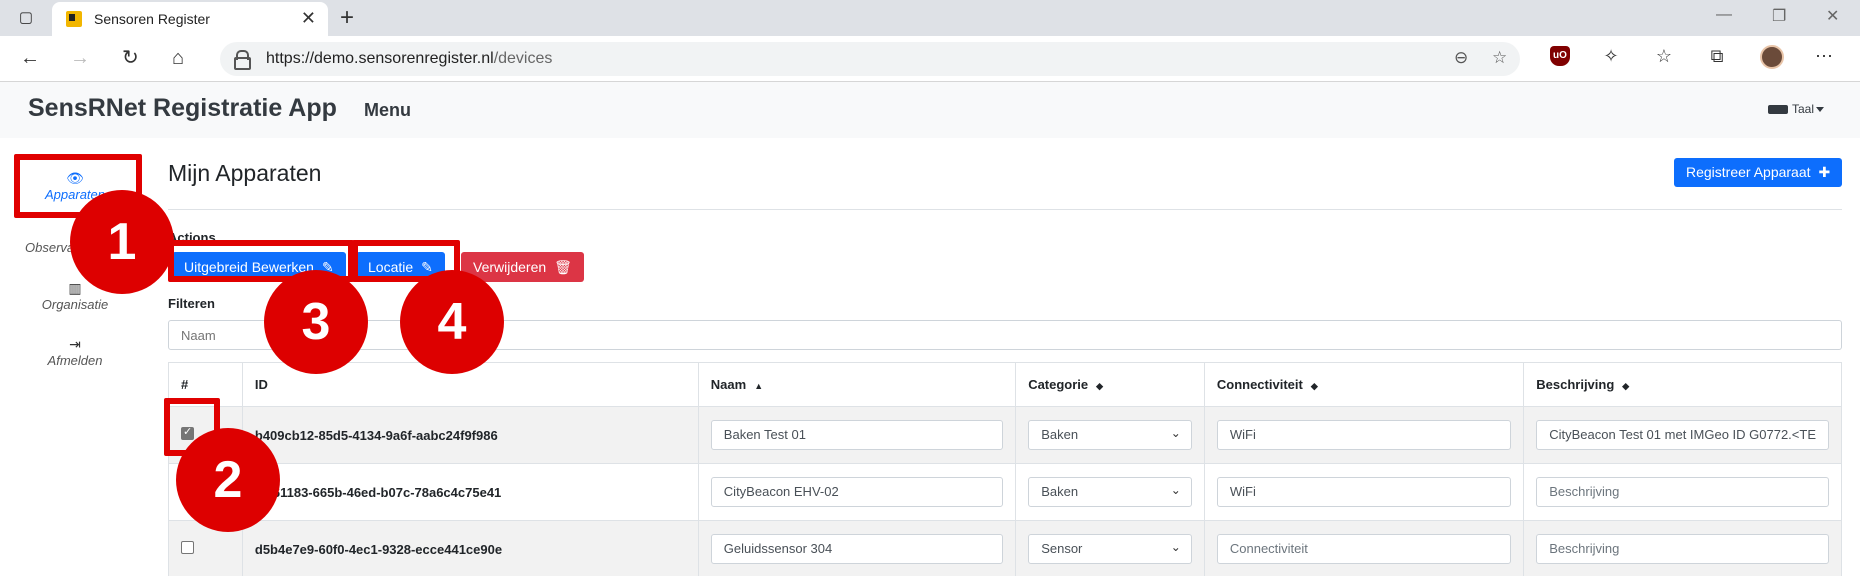 The width and height of the screenshot is (1860, 576). I want to click on device-name-input: CityBeacon EHV-02, so click(857, 492).